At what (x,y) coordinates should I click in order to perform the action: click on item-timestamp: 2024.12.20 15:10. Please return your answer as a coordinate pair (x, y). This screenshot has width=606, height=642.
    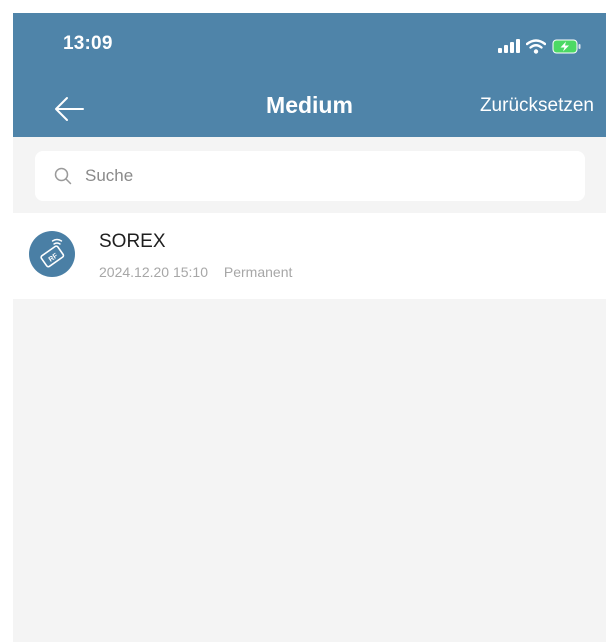
    Looking at the image, I should click on (153, 272).